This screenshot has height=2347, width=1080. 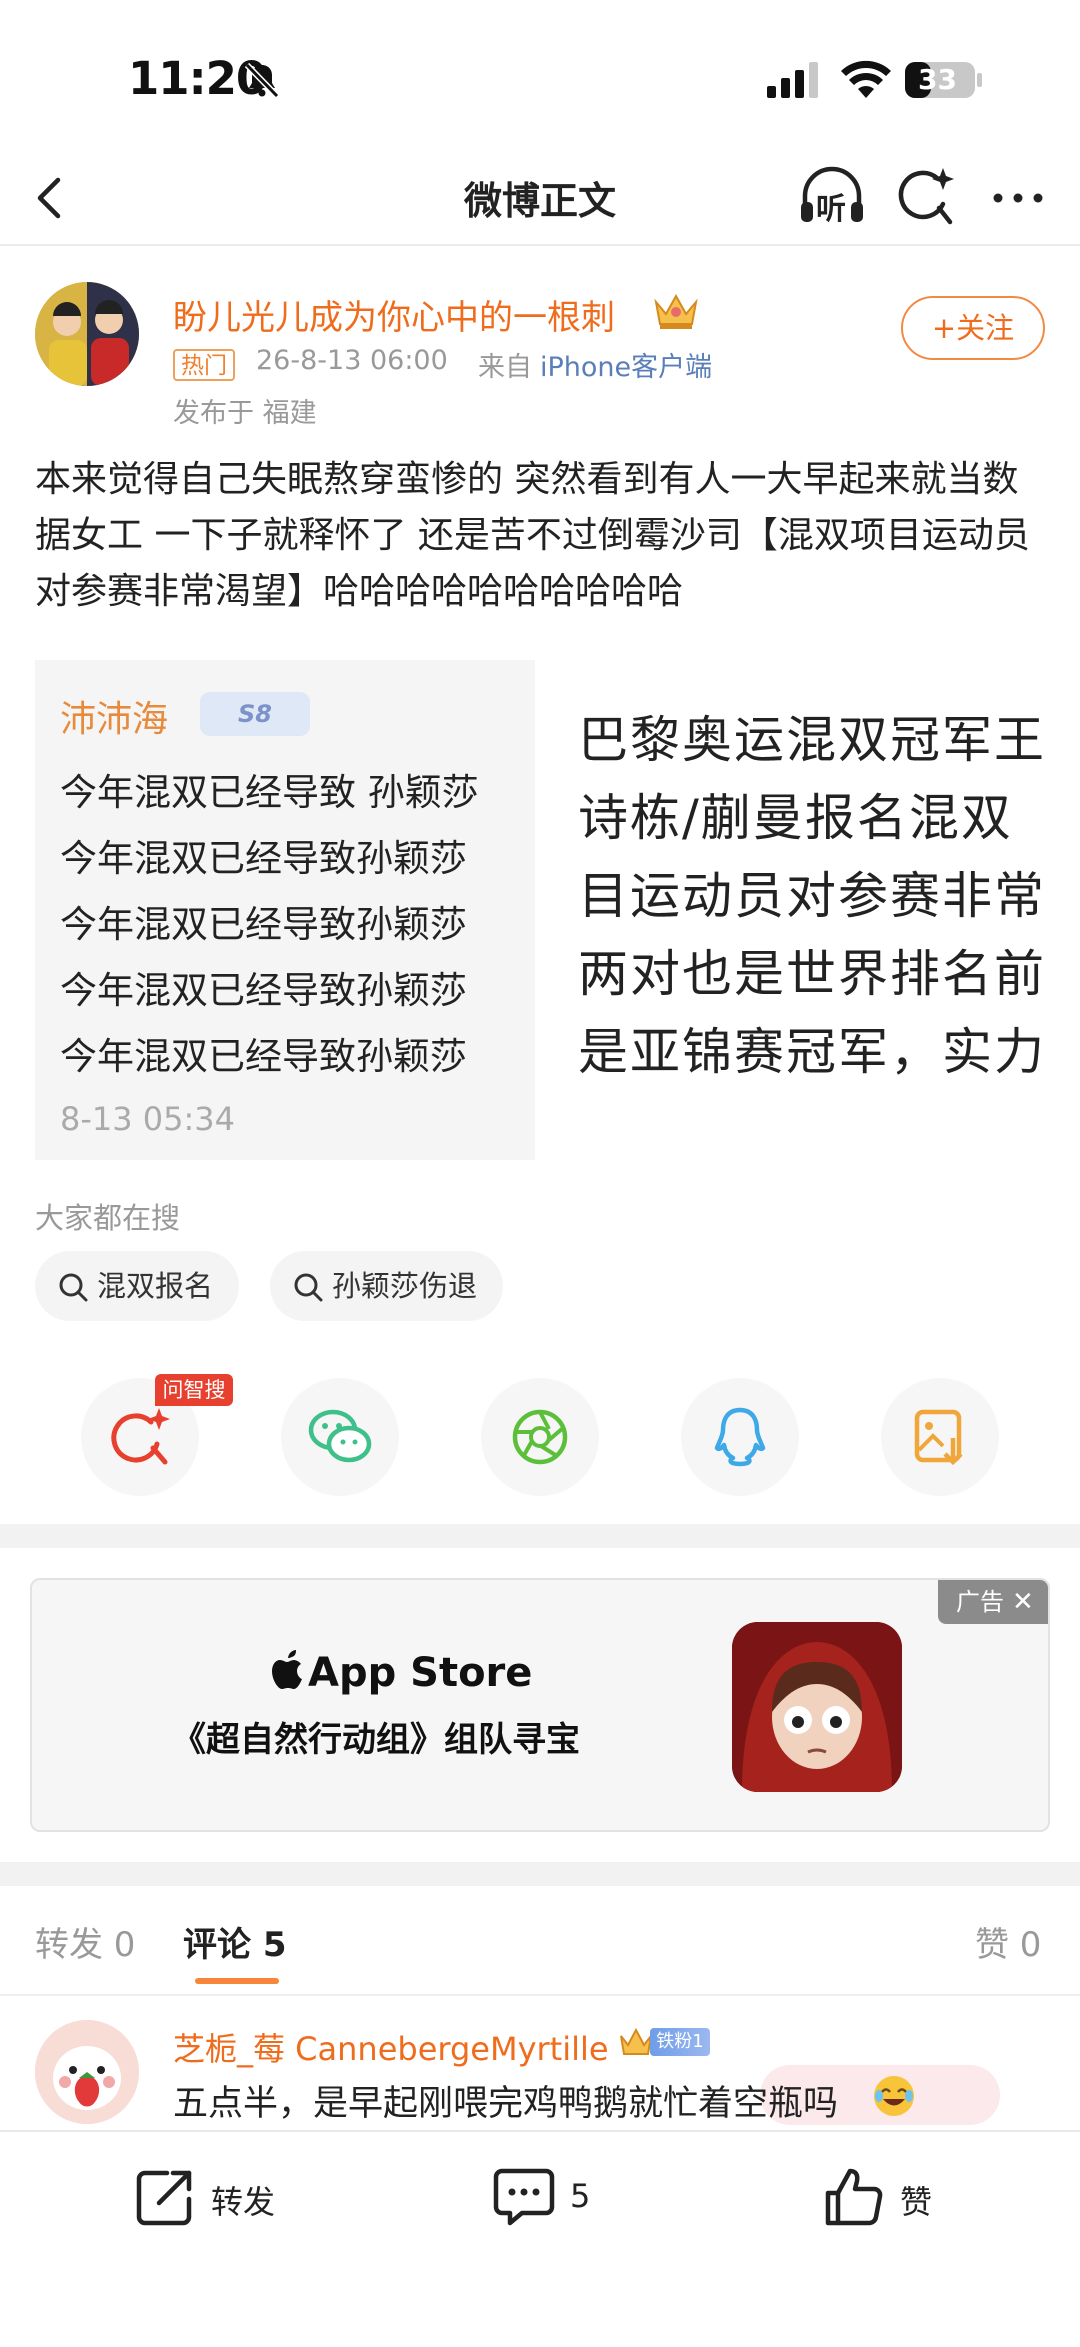 I want to click on bell-off-icon, so click(x=262, y=80).